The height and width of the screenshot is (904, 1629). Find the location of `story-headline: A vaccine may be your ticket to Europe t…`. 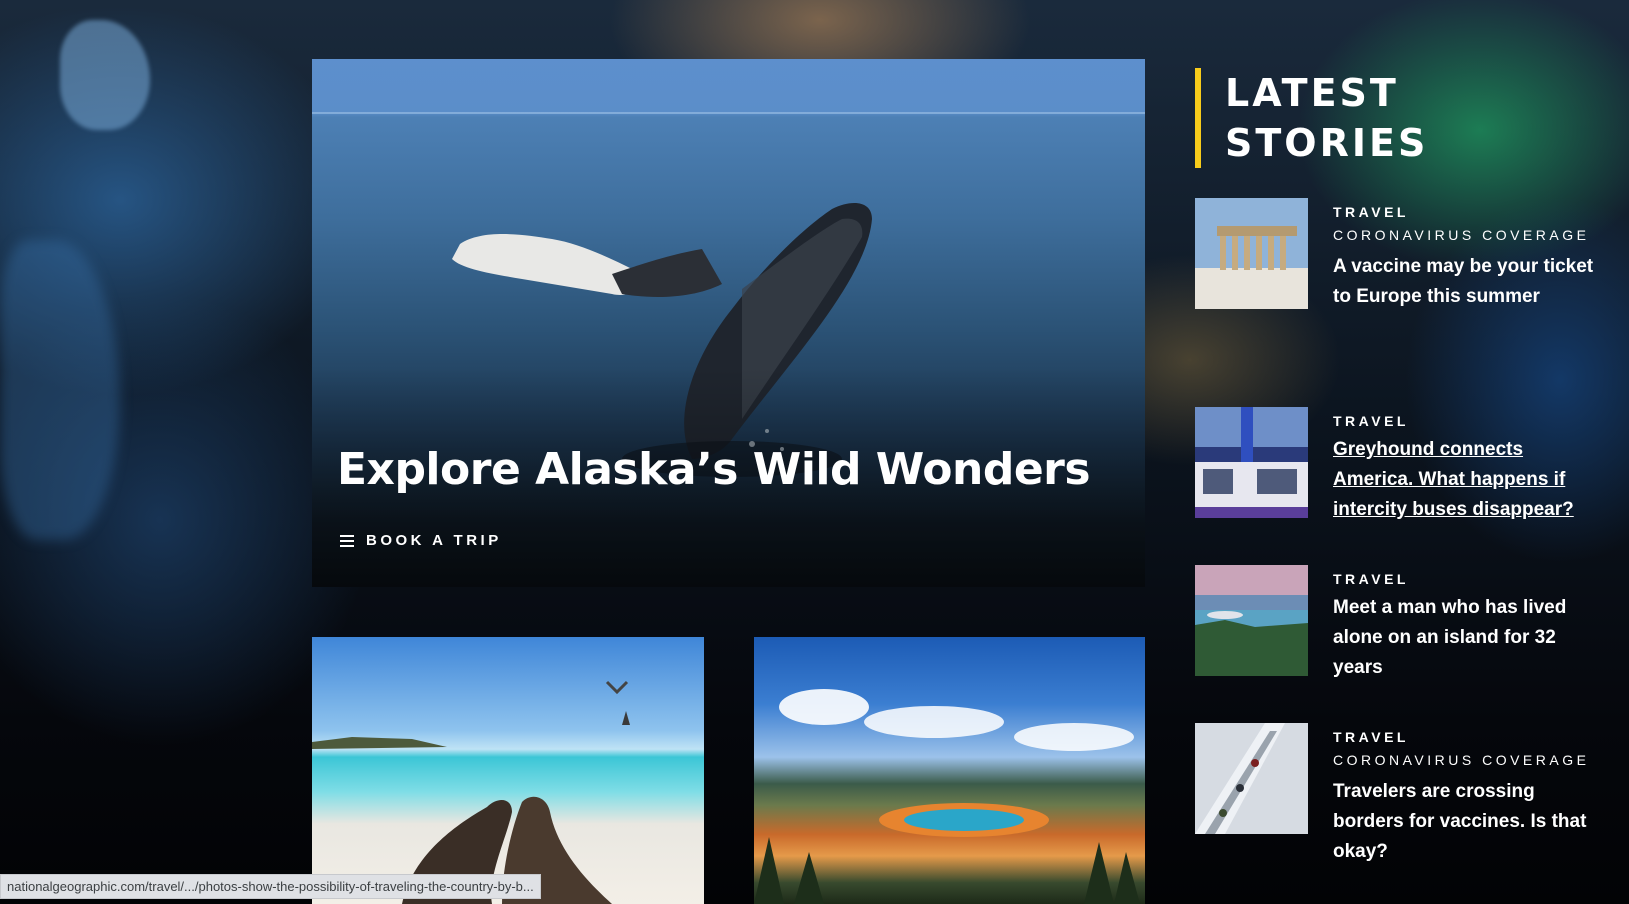

story-headline: A vaccine may be your ticket to Europe t… is located at coordinates (1468, 282).